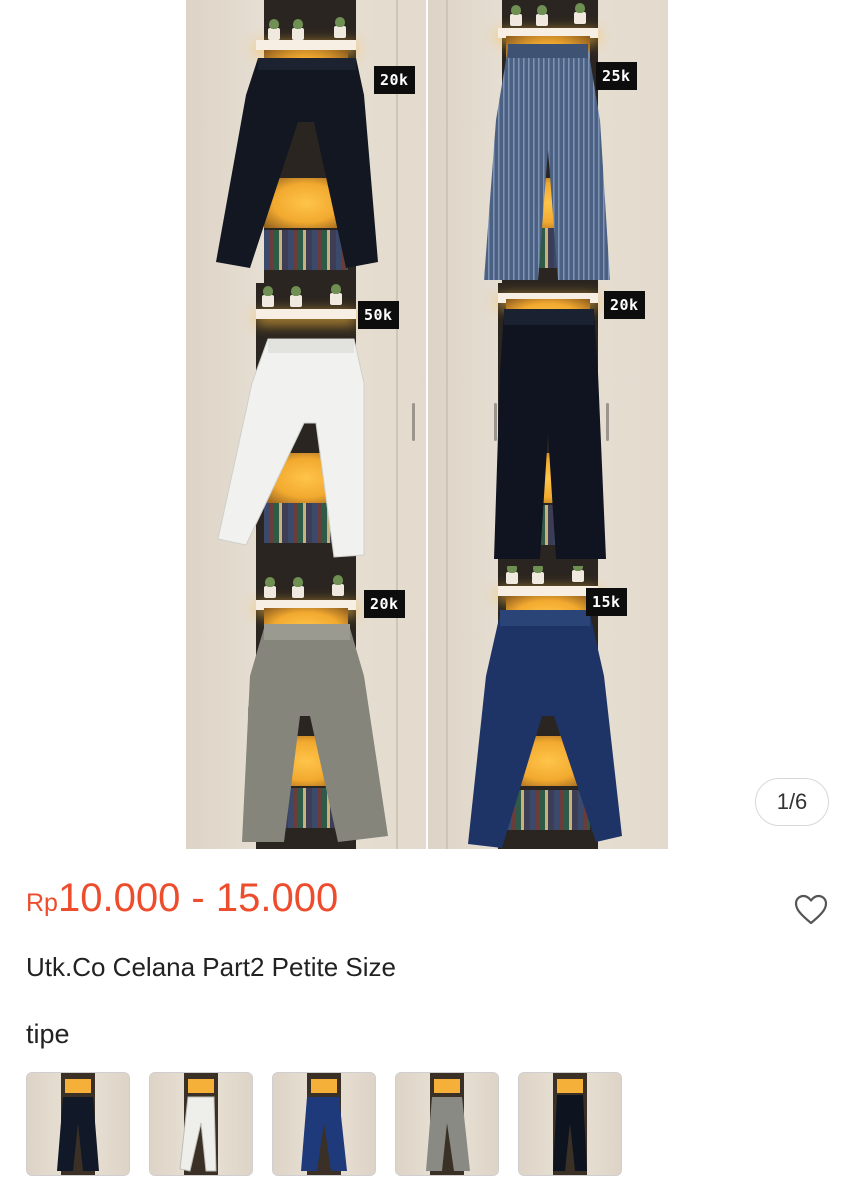 The image size is (855, 1200). I want to click on favorite-button, so click(811, 910).